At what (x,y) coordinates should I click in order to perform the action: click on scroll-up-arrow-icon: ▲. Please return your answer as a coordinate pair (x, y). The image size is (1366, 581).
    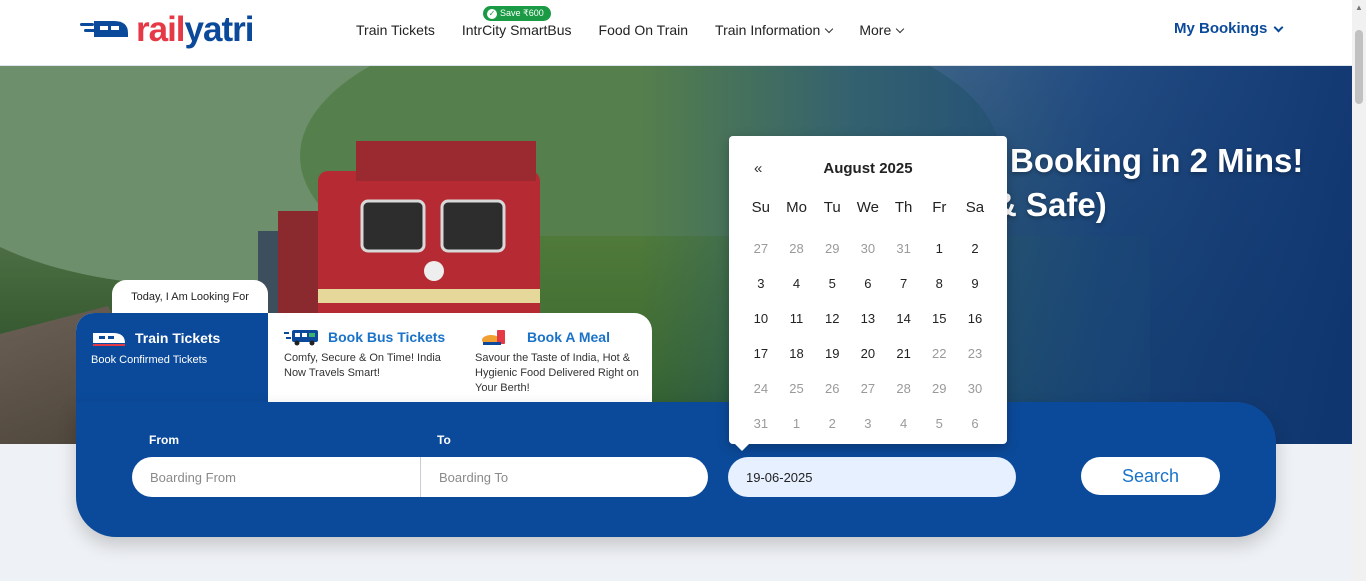
    Looking at the image, I should click on (1359, 7).